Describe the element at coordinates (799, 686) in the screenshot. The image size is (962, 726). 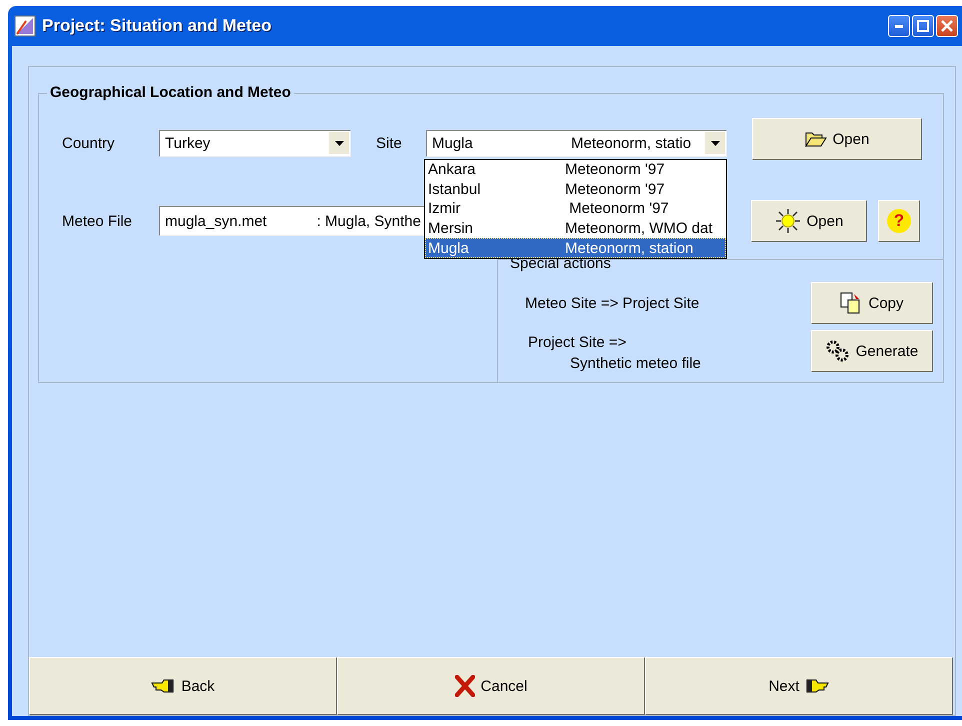
I see `next-button: Next` at that location.